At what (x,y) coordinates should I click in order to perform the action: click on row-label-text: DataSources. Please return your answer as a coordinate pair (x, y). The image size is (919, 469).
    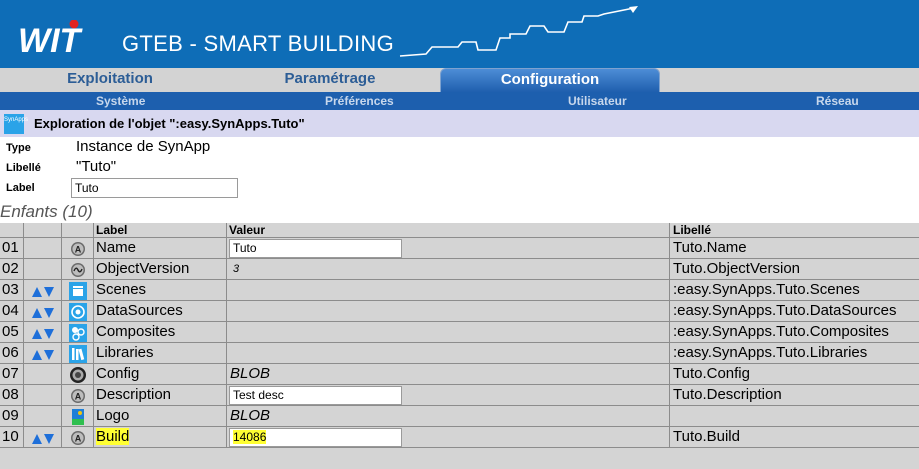
    Looking at the image, I should click on (139, 310).